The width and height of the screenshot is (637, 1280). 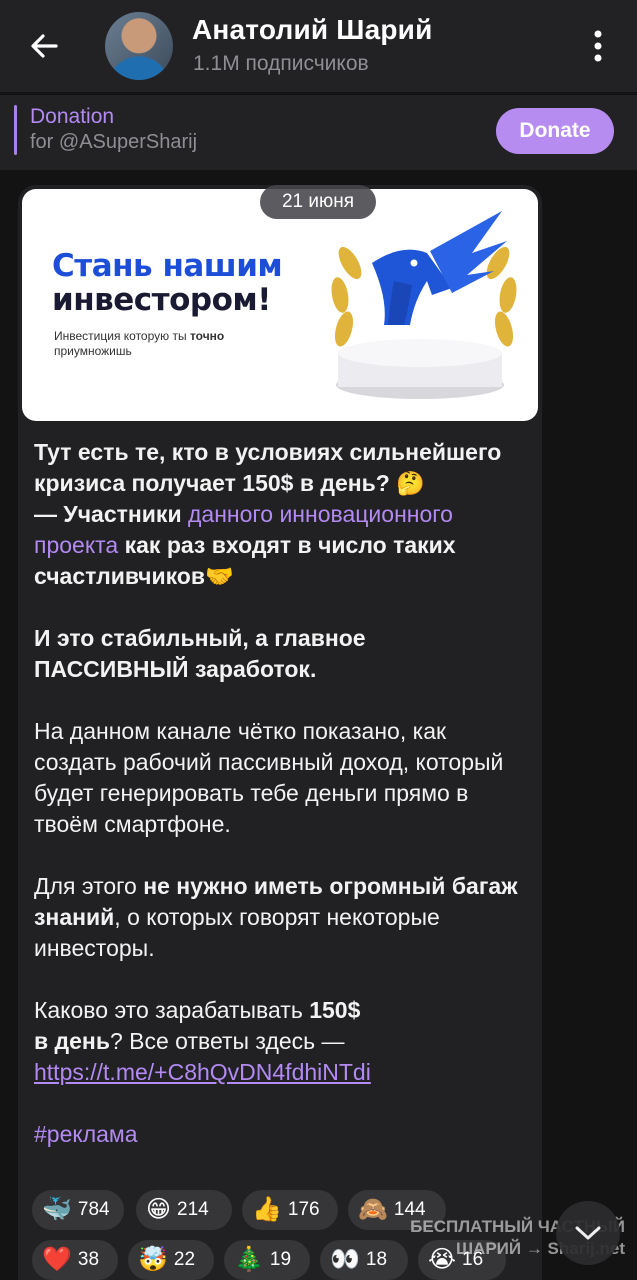 I want to click on back-arrow-icon, so click(x=44, y=46).